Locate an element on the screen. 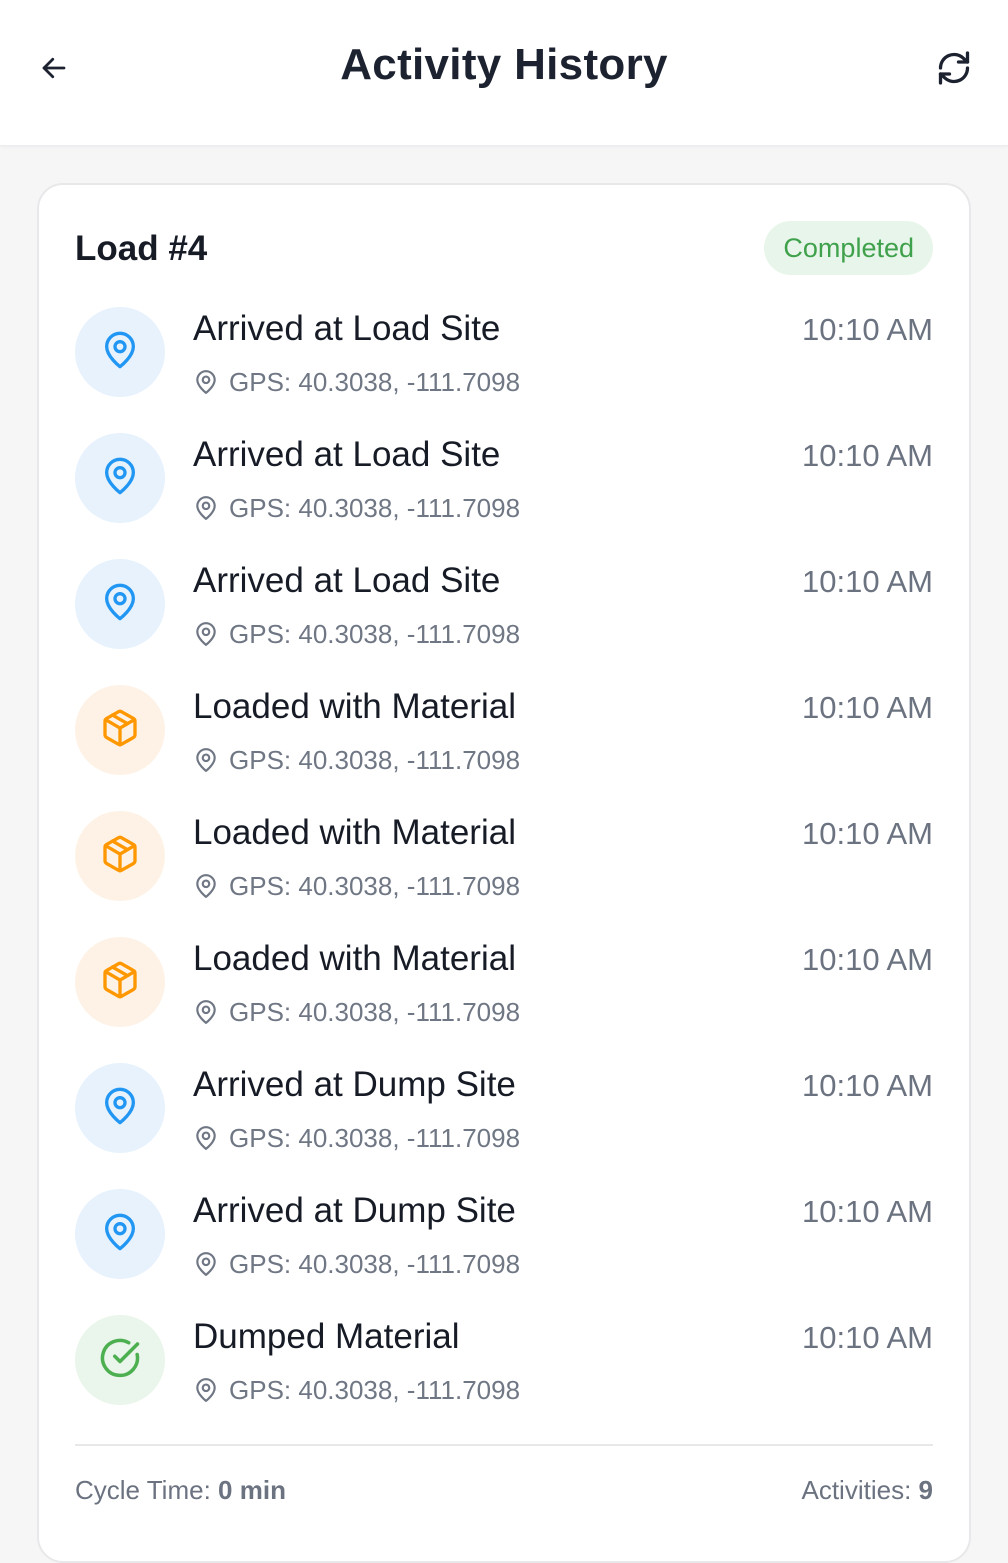  check-circle-icon is located at coordinates (120, 1360).